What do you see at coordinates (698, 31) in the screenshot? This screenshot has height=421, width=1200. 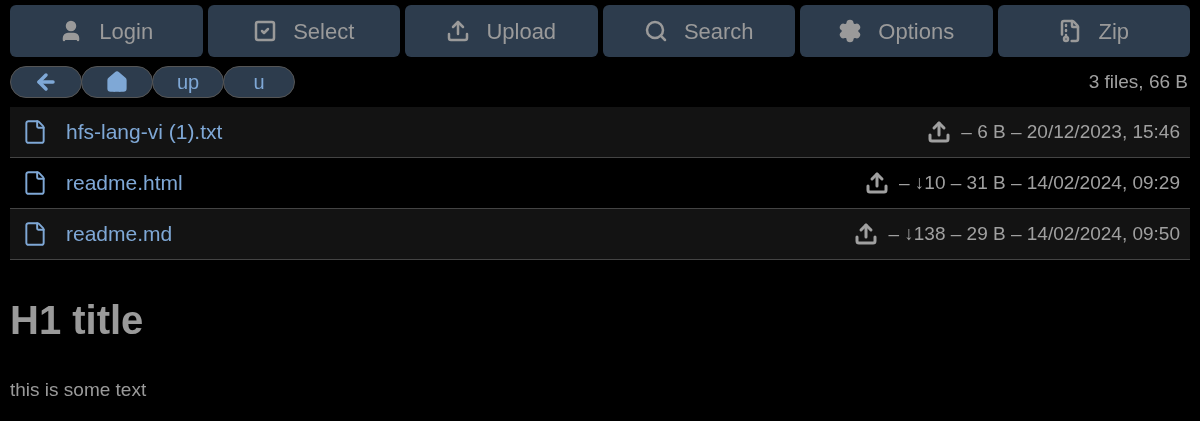 I see `toolbar-button: Search` at bounding box center [698, 31].